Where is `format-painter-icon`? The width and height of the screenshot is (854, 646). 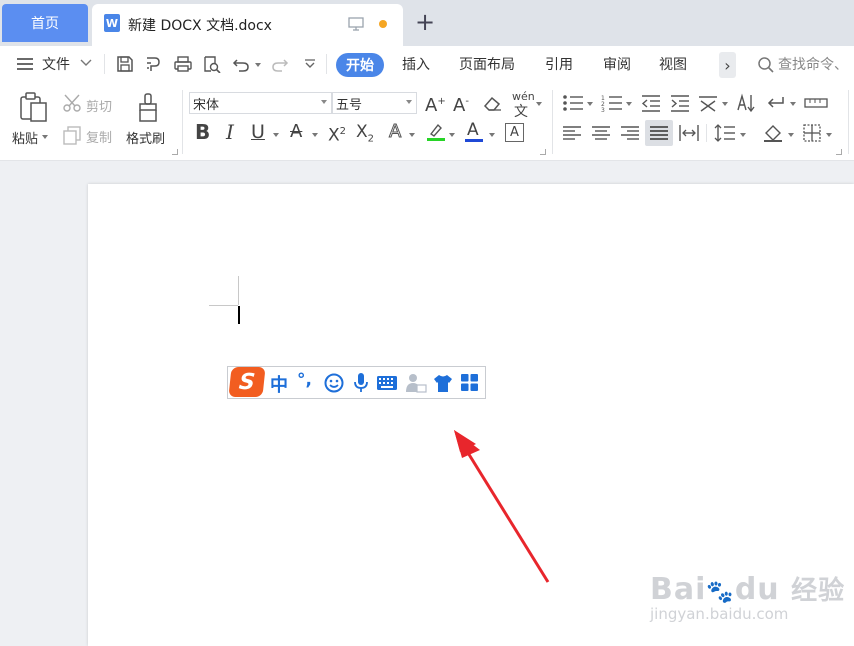 format-painter-icon is located at coordinates (148, 108).